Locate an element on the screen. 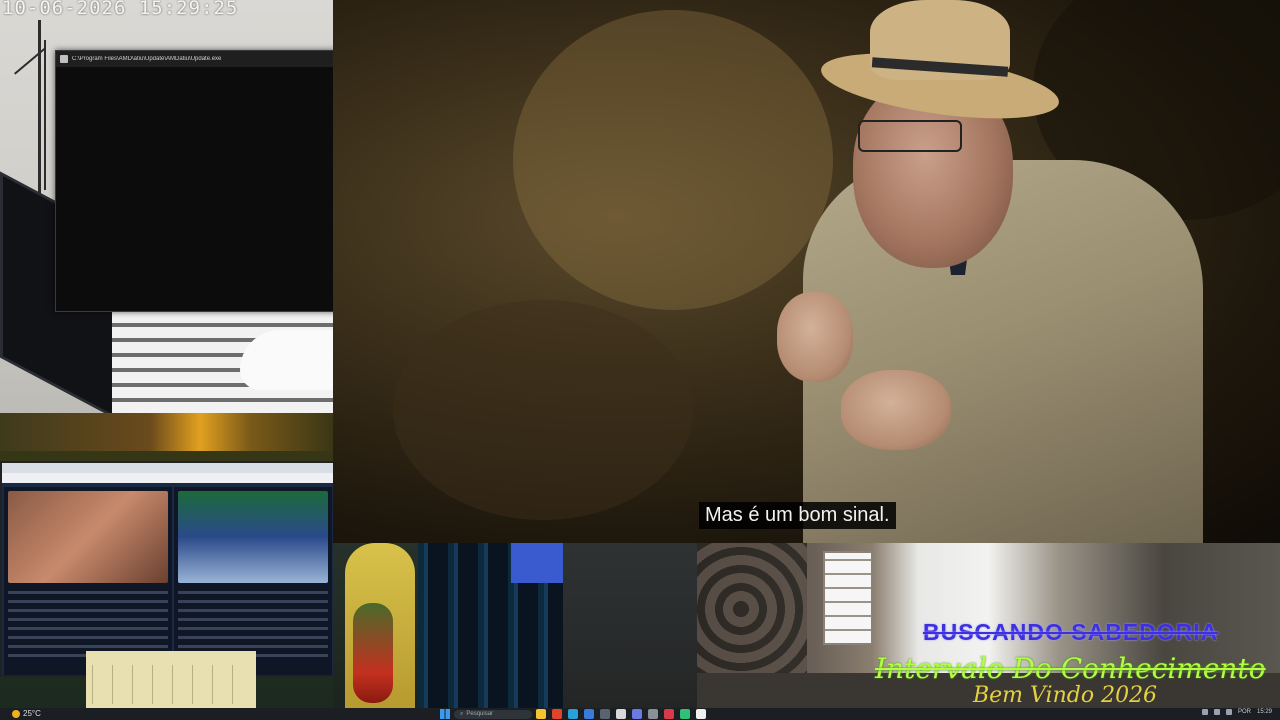 This screenshot has height=720, width=1280. windows-start-icon is located at coordinates (445, 714).